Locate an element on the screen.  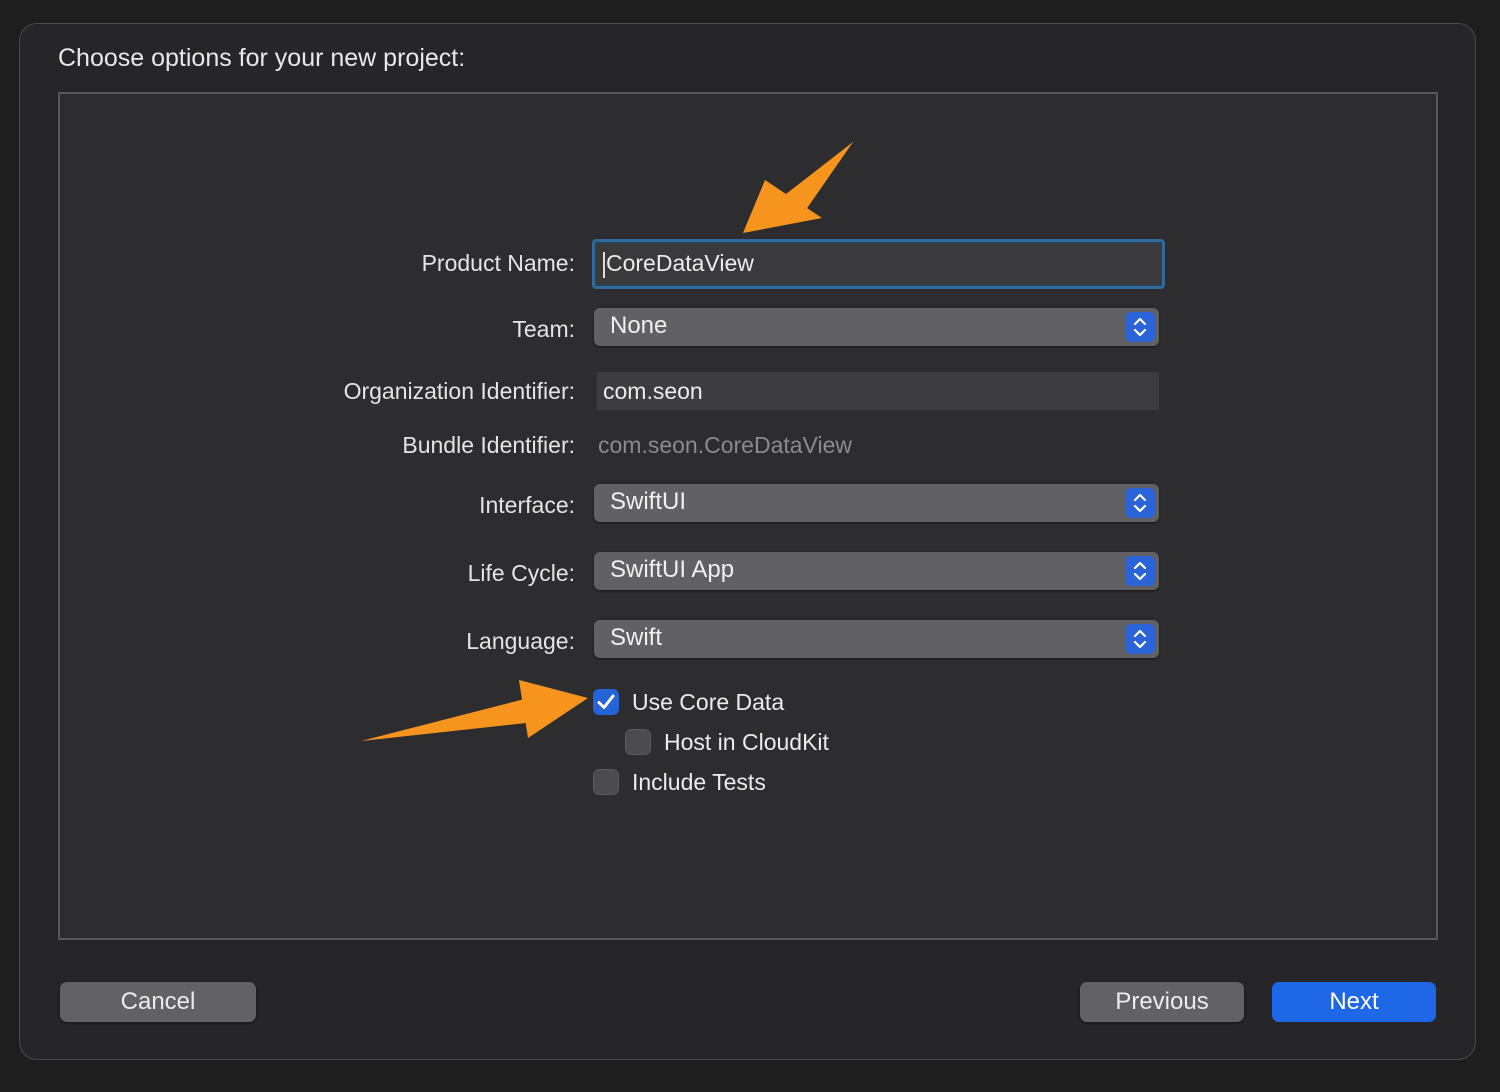
product-name-label: Product Name: is located at coordinates (498, 263).